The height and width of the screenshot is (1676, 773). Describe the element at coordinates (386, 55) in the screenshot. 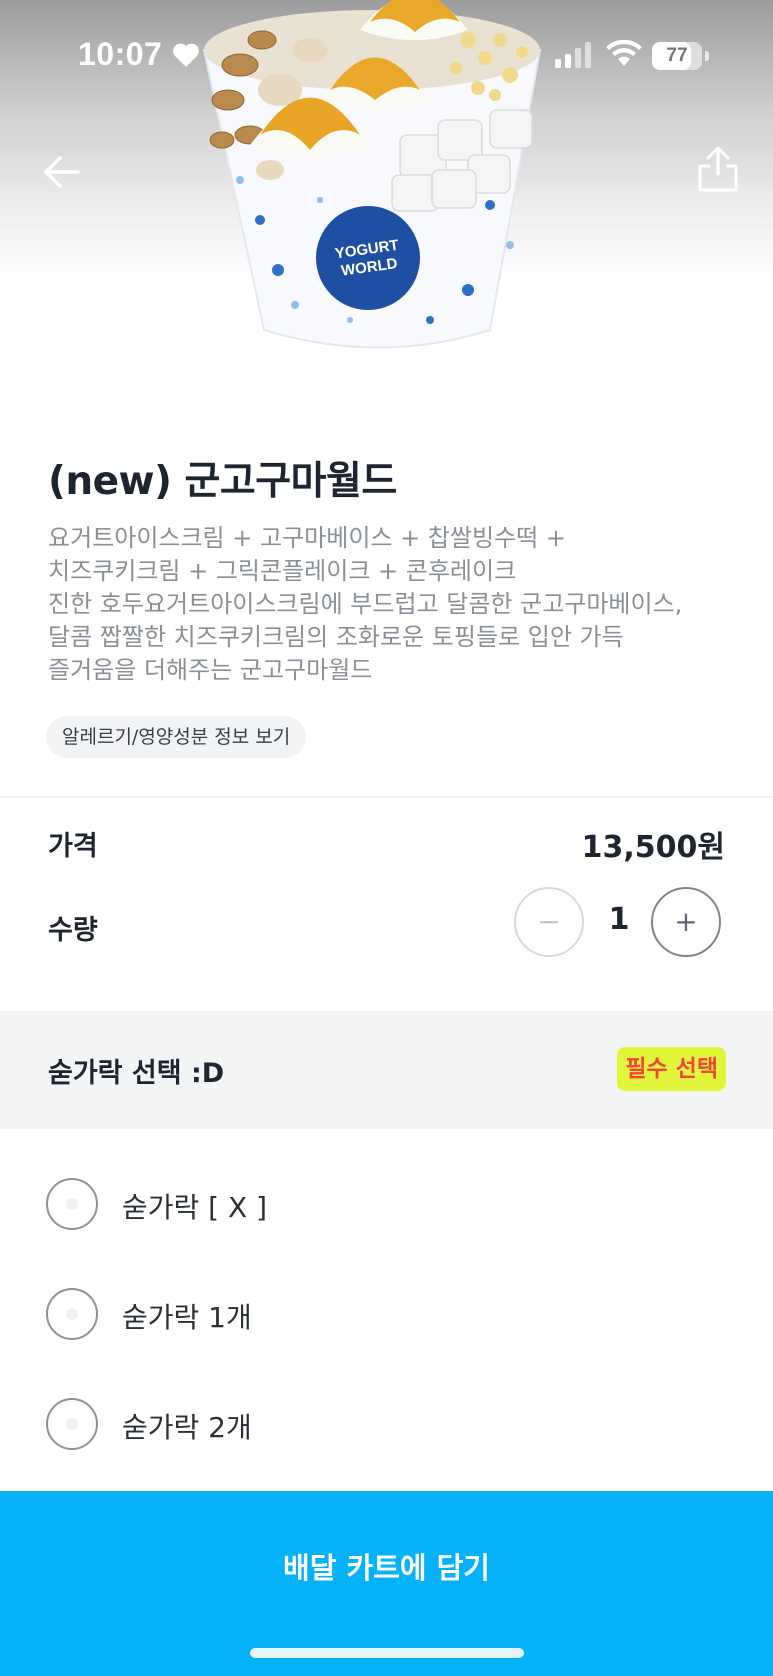

I see `status-bar: 10:07 77` at that location.